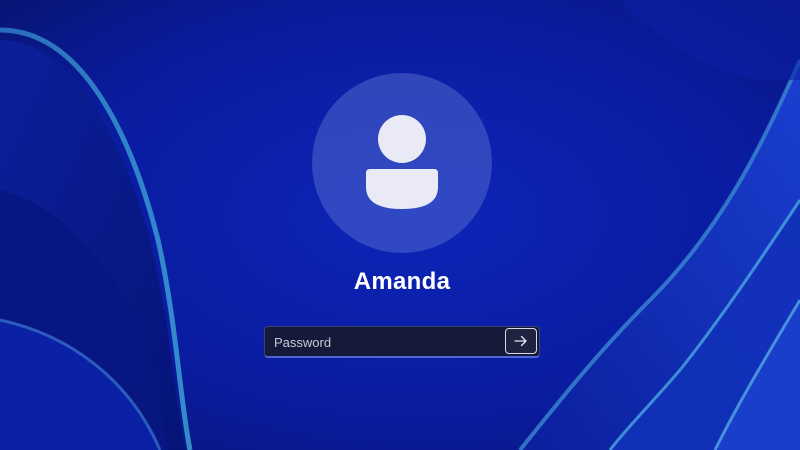 This screenshot has width=800, height=450. What do you see at coordinates (384, 342) in the screenshot?
I see `password-input` at bounding box center [384, 342].